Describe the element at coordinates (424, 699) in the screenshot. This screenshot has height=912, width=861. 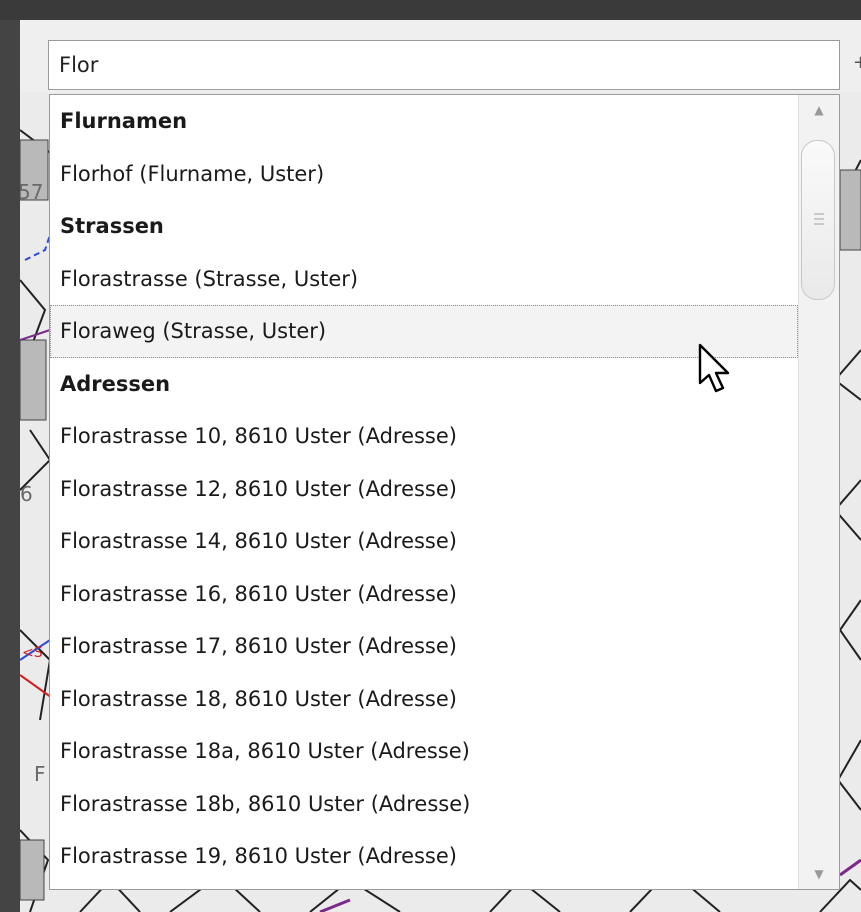
I see `result-item: Florastrasse 18, 8610 Uster (Adresse)` at that location.